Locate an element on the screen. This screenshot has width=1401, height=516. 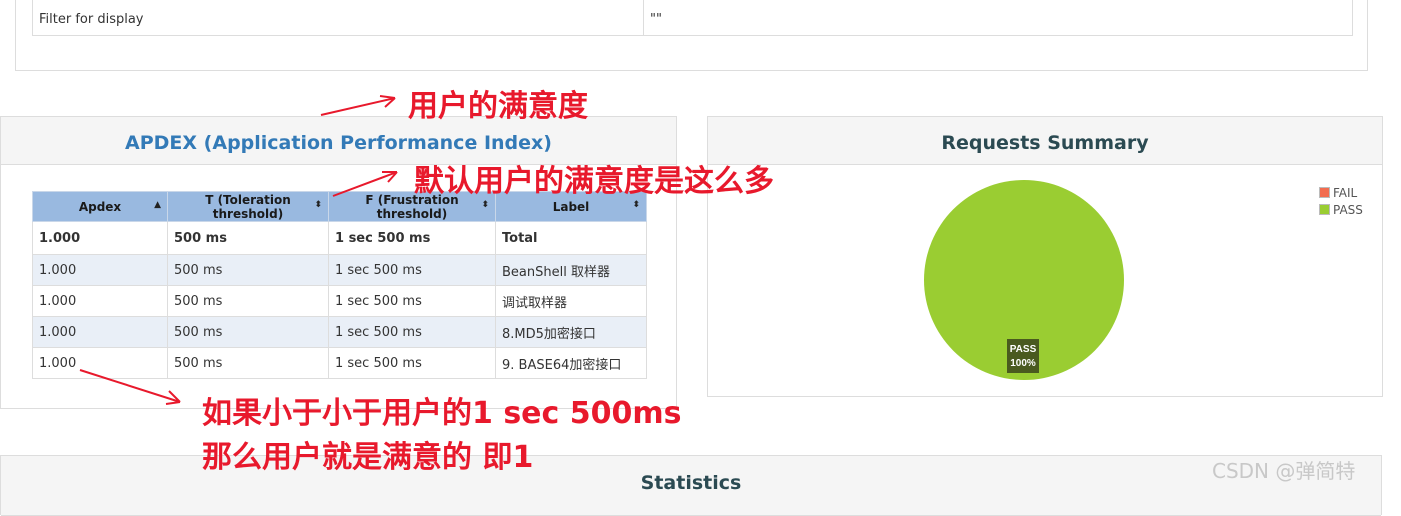
annotation-user-satisfaction: 用户的满意度 is located at coordinates (498, 106).